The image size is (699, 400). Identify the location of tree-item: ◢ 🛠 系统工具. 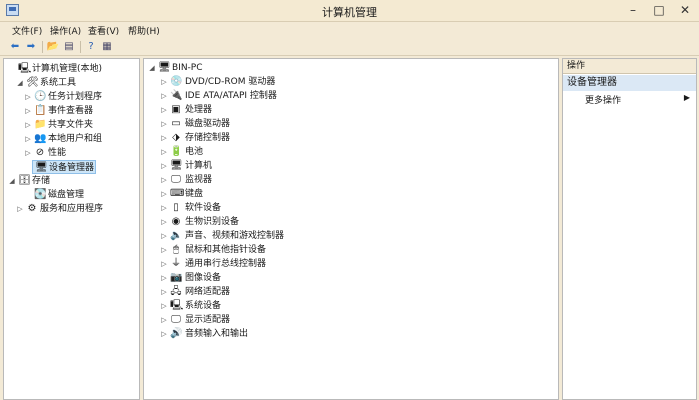
(71, 83).